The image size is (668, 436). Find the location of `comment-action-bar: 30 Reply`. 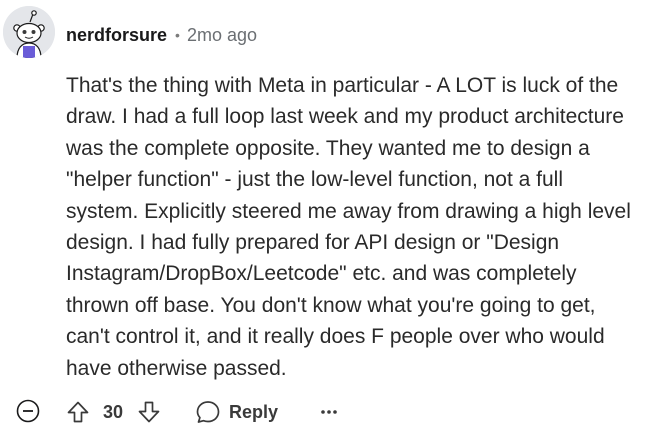

comment-action-bar: 30 Reply is located at coordinates (334, 413).